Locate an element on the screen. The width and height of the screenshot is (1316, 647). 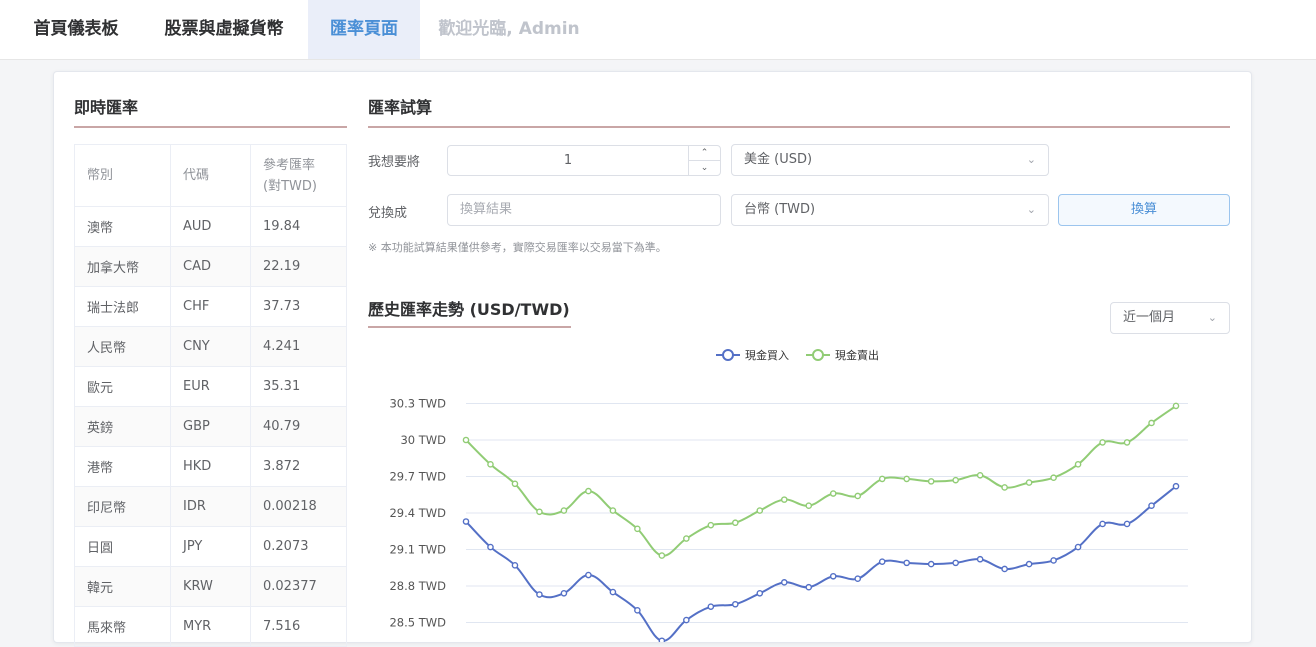
y-tick-label: 30.3 TWD is located at coordinates (417, 404).